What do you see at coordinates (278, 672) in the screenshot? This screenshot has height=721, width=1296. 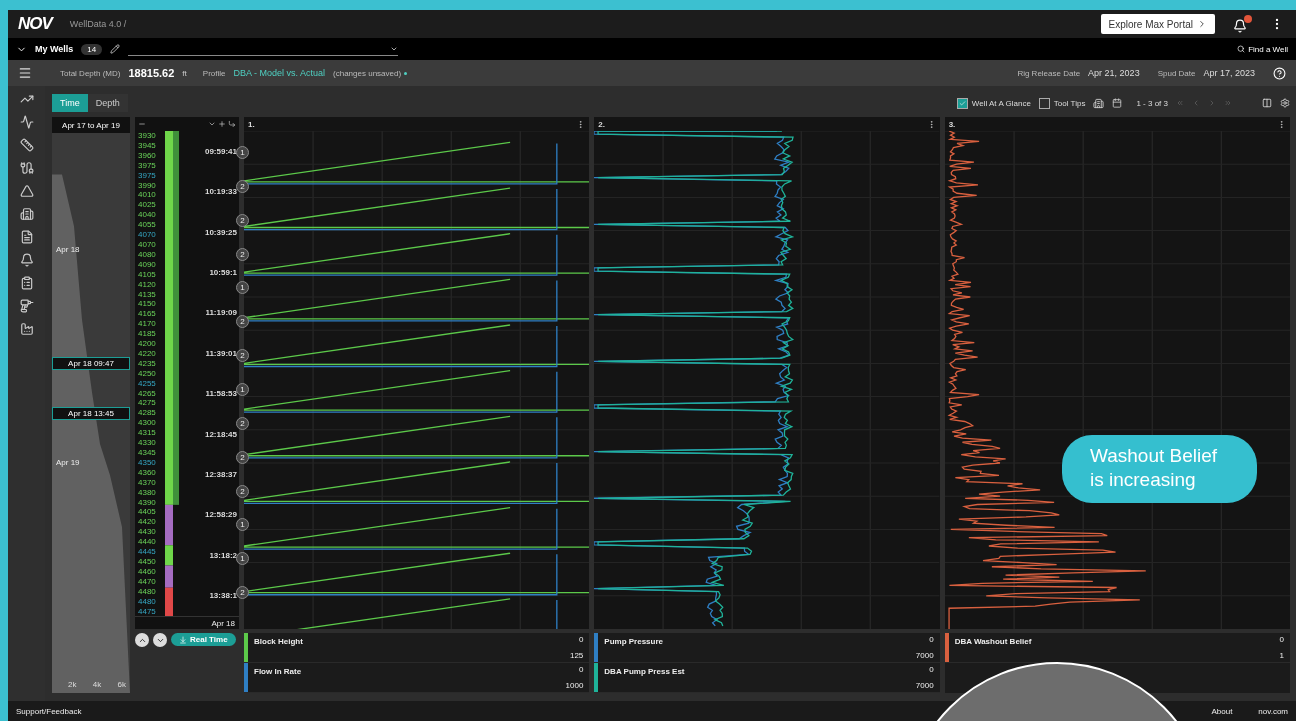 I see `legend-name: Flow In Rate` at bounding box center [278, 672].